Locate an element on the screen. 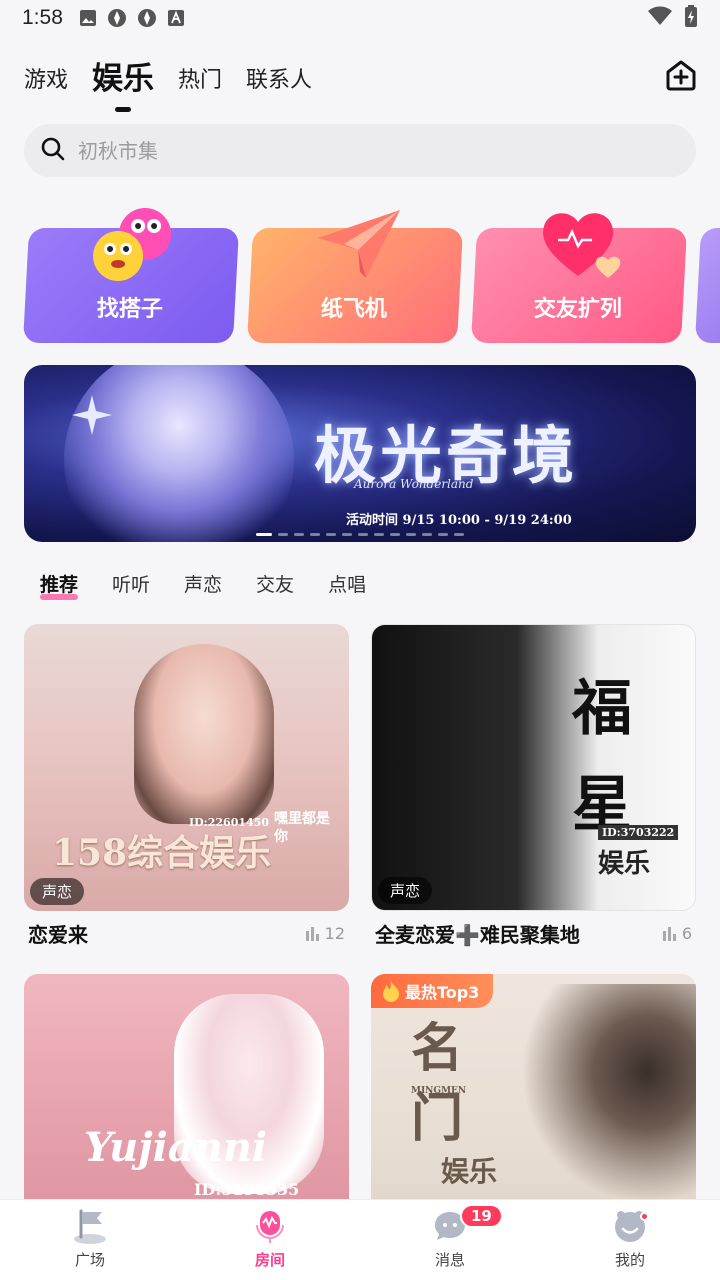 The height and width of the screenshot is (1280, 720). cover-title: 158综合娱乐 is located at coordinates (162, 853).